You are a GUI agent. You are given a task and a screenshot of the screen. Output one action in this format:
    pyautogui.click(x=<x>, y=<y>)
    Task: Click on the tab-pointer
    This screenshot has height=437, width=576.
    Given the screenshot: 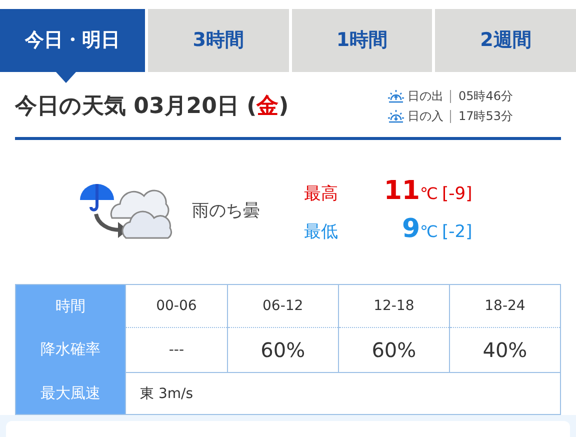 What is the action you would take?
    pyautogui.click(x=66, y=77)
    